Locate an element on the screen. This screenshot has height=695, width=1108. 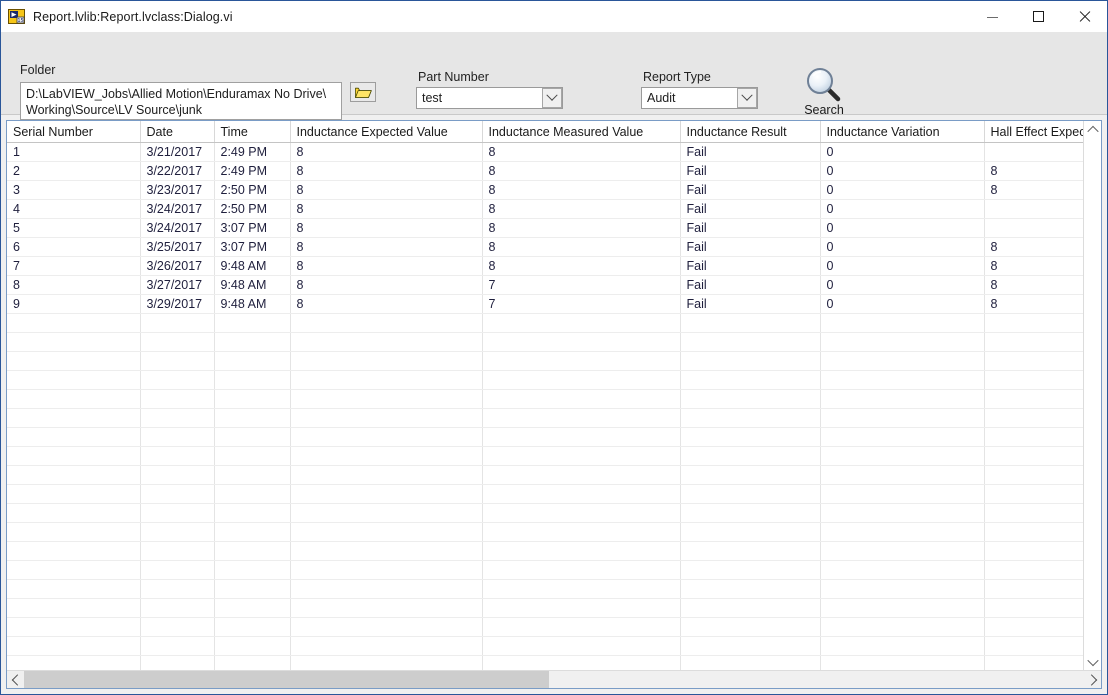
part-number-select: test is located at coordinates (489, 98).